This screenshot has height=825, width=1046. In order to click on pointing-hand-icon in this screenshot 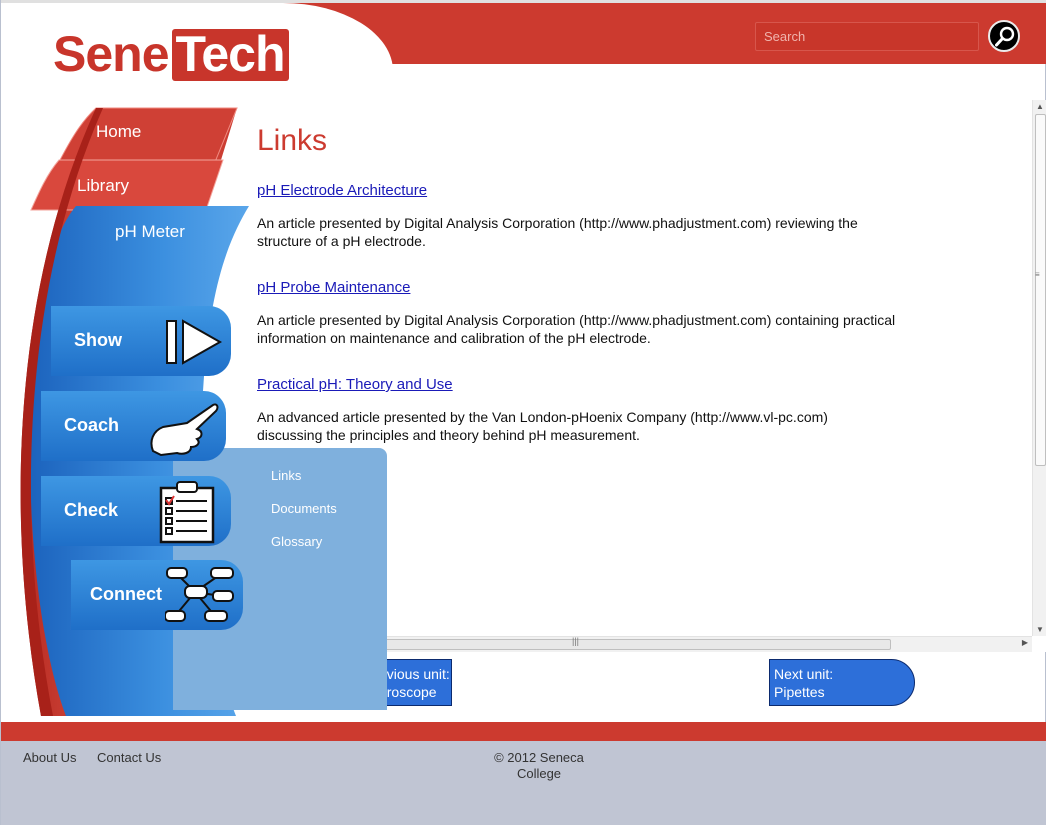, I will do `click(184, 430)`.